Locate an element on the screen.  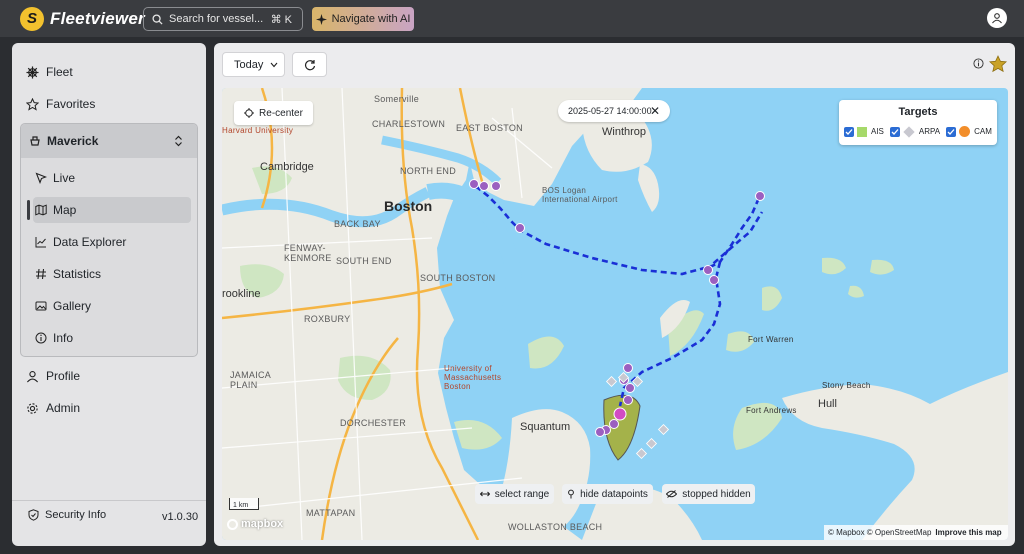
recenter-button: Re-center is located at coordinates (273, 113).